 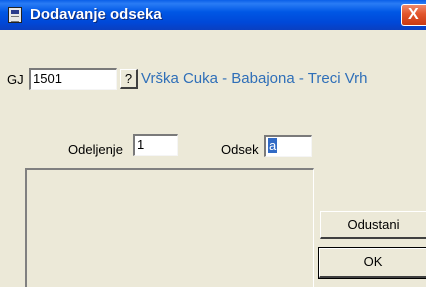 I want to click on odsek-input-value: a, so click(x=273, y=145).